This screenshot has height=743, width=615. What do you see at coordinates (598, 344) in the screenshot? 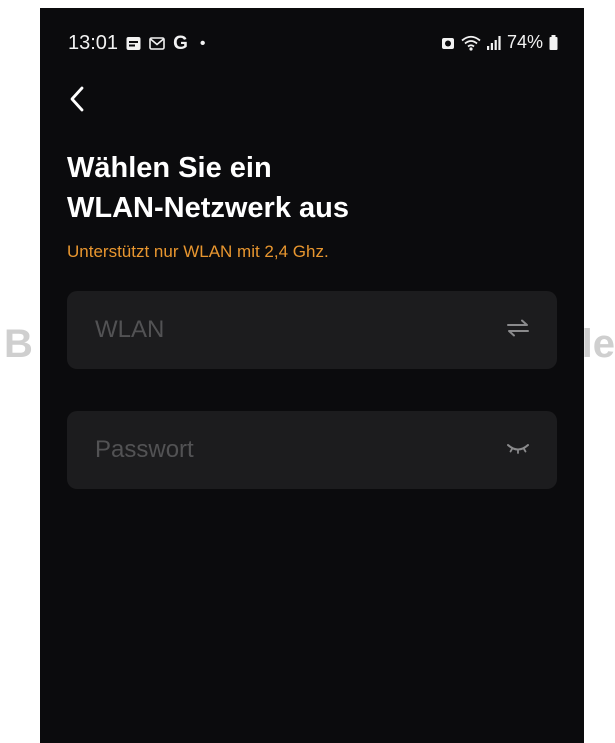
I see `watermark-right: le` at bounding box center [598, 344].